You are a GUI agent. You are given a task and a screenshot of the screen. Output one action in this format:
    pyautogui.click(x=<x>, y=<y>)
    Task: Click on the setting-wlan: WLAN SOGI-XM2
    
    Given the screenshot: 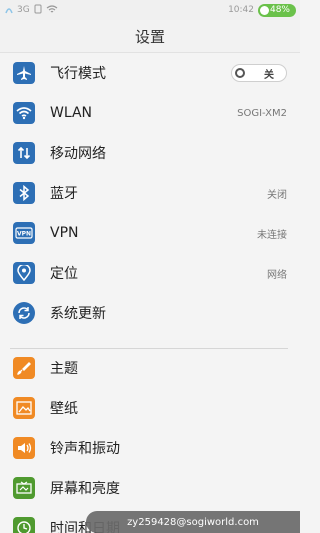 What is the action you would take?
    pyautogui.click(x=150, y=113)
    